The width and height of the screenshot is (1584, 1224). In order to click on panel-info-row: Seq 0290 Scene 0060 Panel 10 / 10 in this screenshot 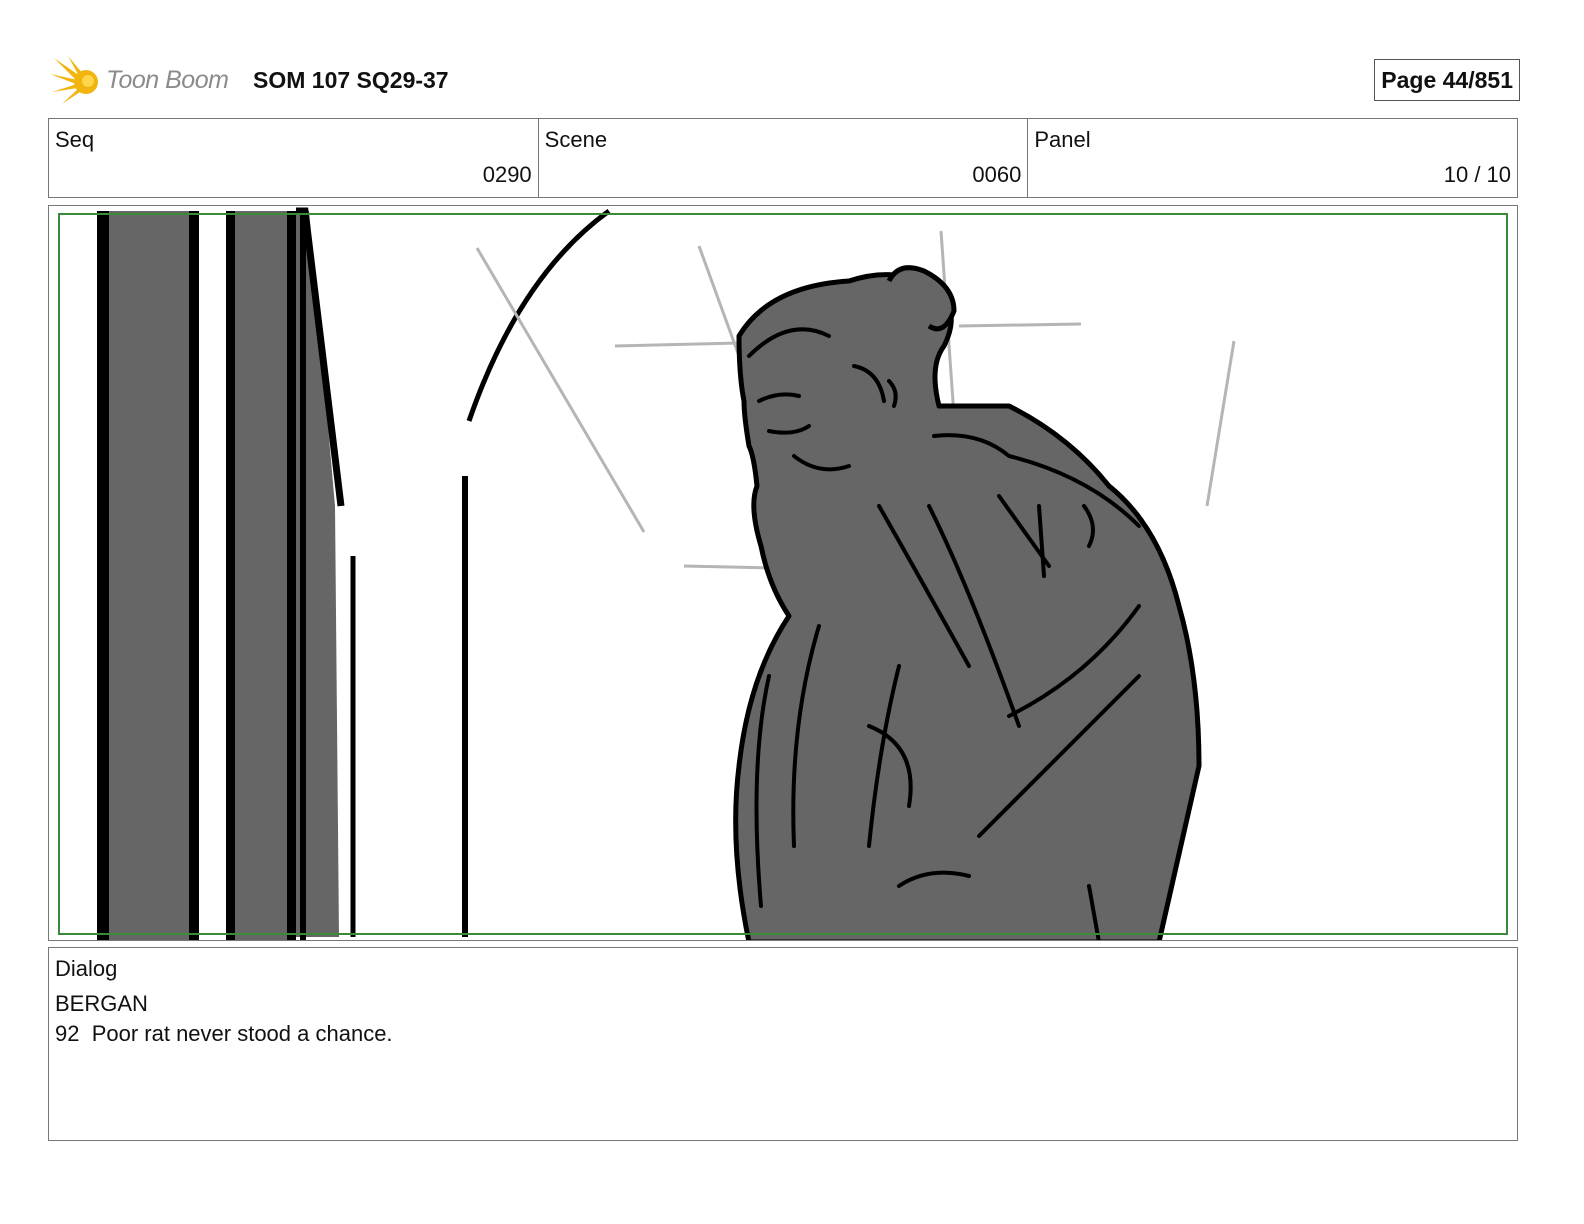, I will do `click(783, 158)`.